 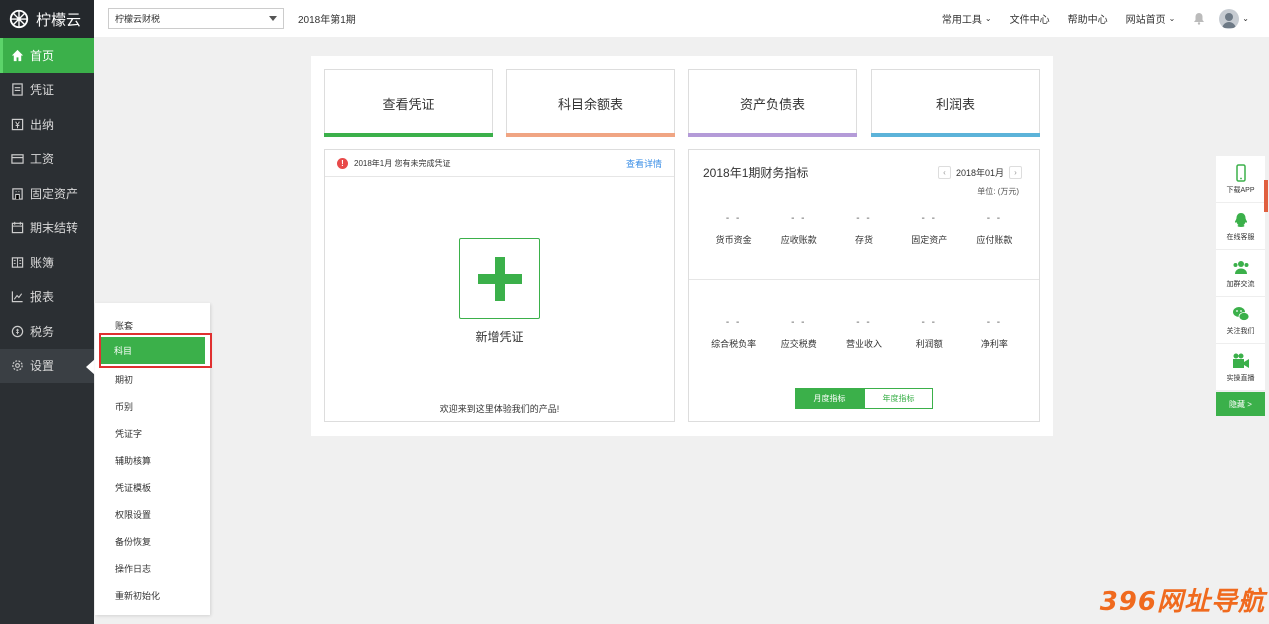 What do you see at coordinates (59, 20) in the screenshot?
I see `app-logo-text: 柠檬云` at bounding box center [59, 20].